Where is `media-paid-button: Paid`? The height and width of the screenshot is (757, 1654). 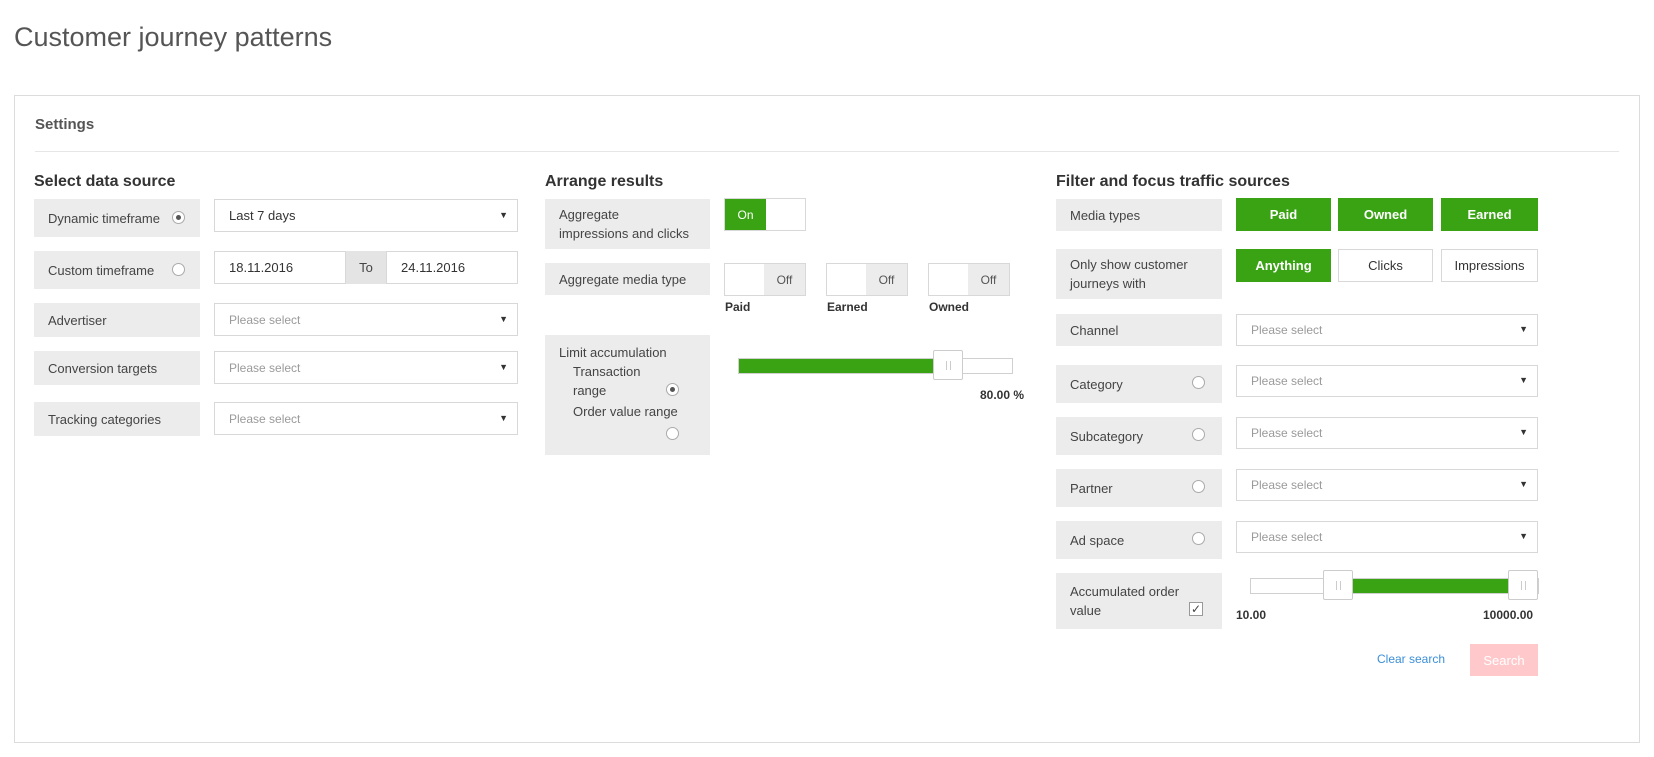 media-paid-button: Paid is located at coordinates (1283, 214).